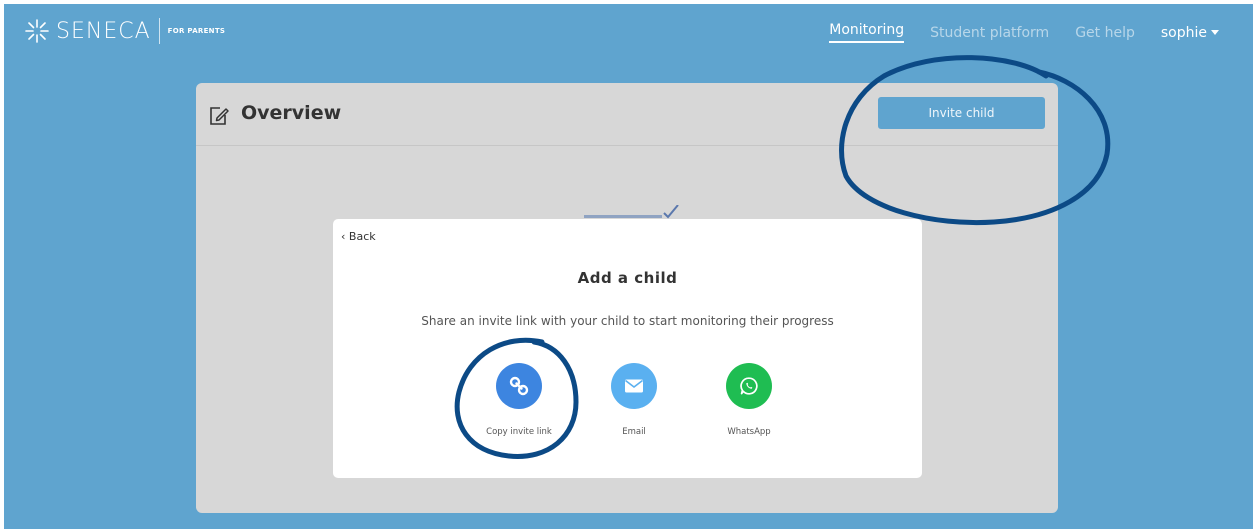 This screenshot has width=1253, height=529. What do you see at coordinates (519, 432) in the screenshot?
I see `copy-invite-link-label: Copy invite link` at bounding box center [519, 432].